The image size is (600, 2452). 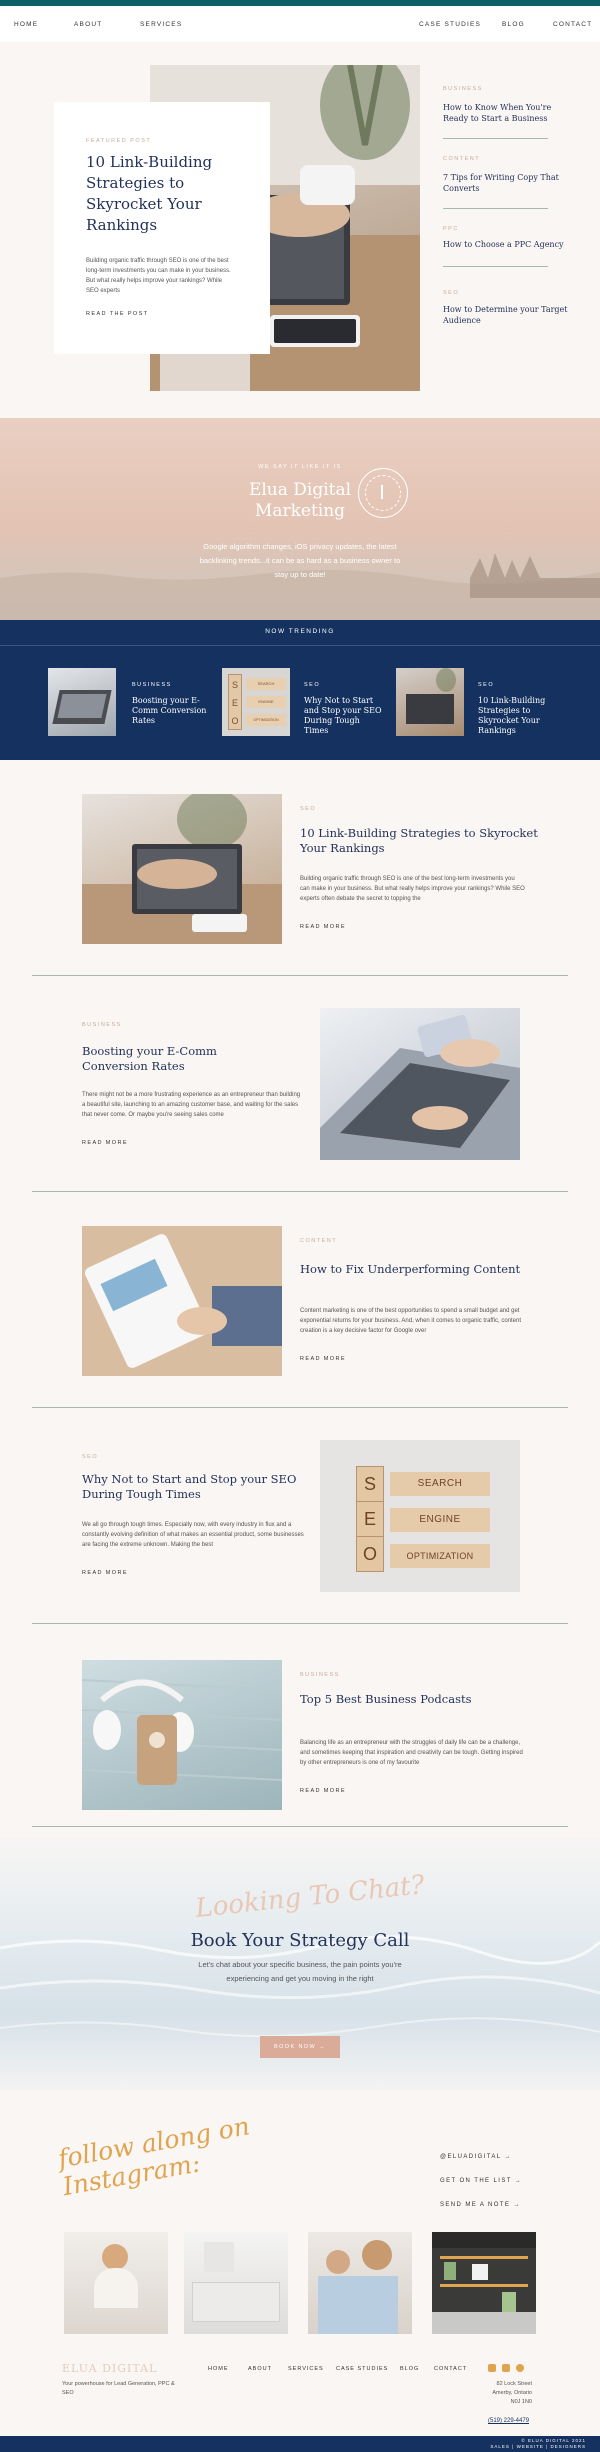 What do you see at coordinates (520, 2368) in the screenshot?
I see `pinterest-icon` at bounding box center [520, 2368].